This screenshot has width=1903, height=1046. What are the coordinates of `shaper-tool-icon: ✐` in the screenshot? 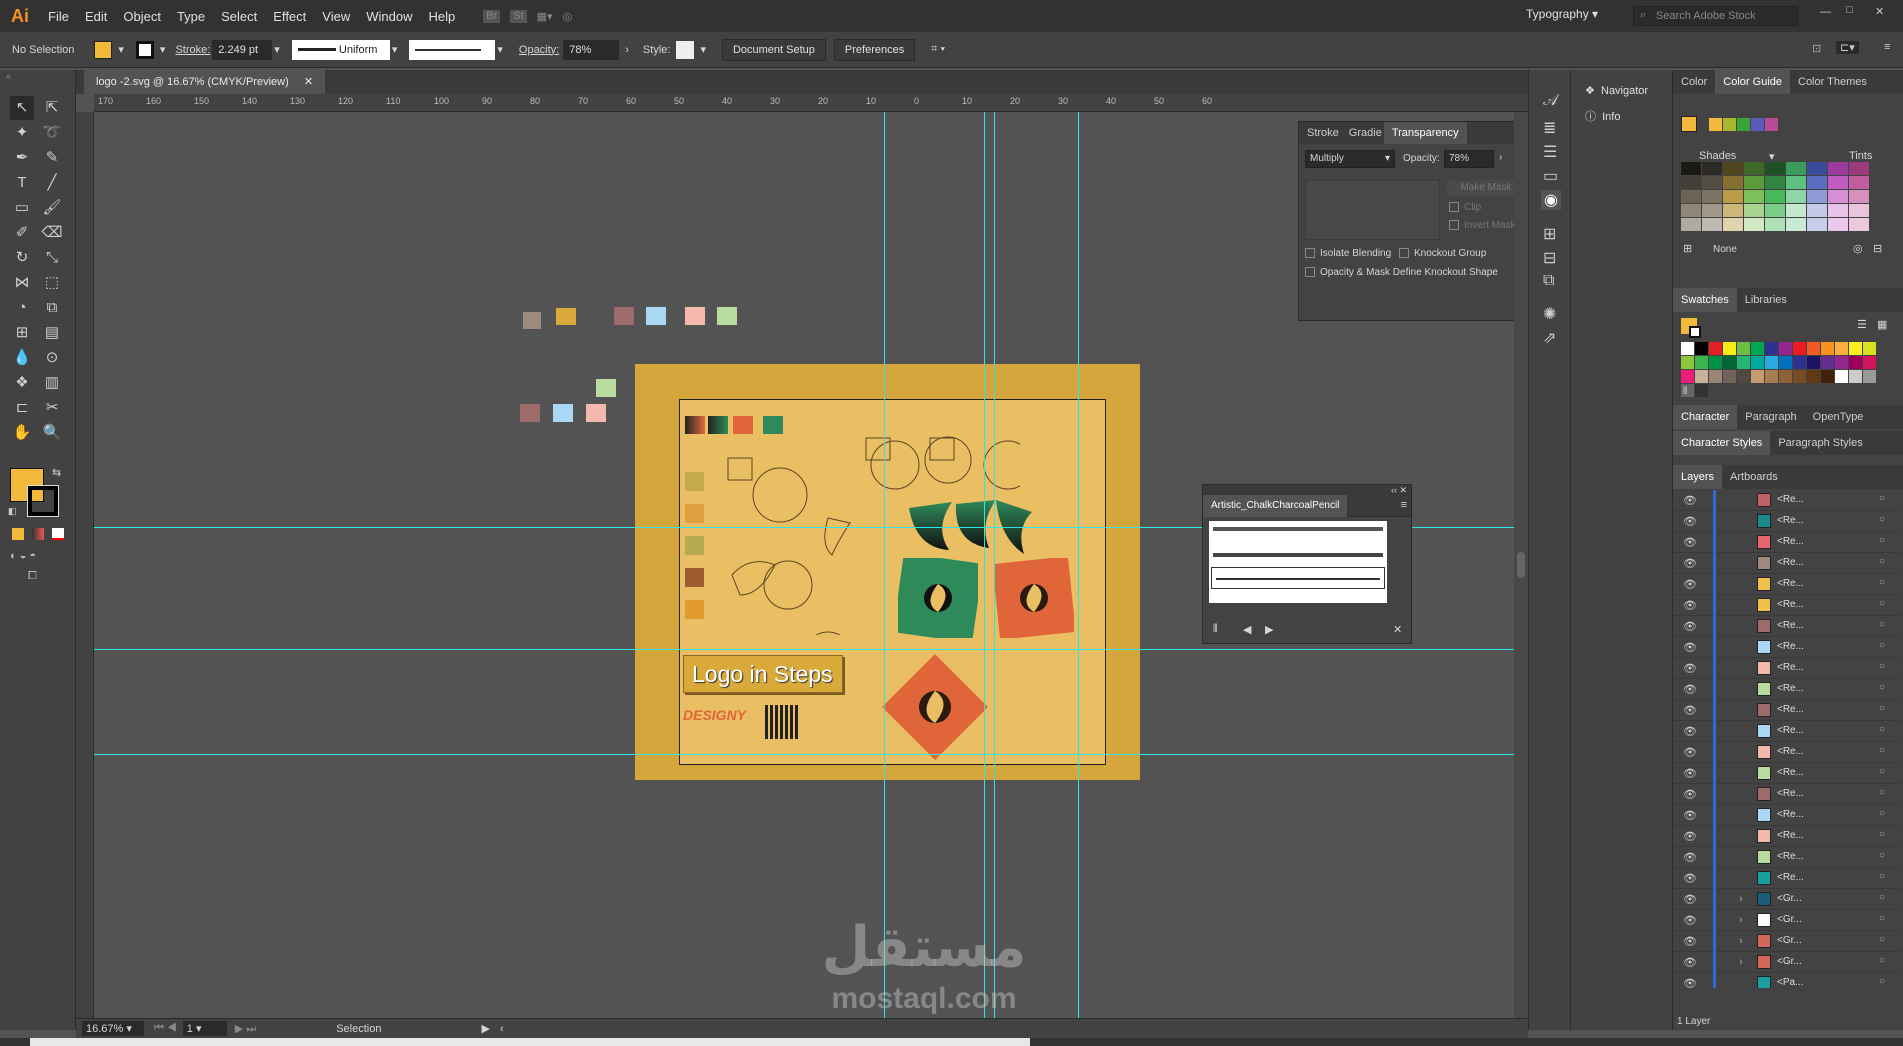 It's located at (22, 233).